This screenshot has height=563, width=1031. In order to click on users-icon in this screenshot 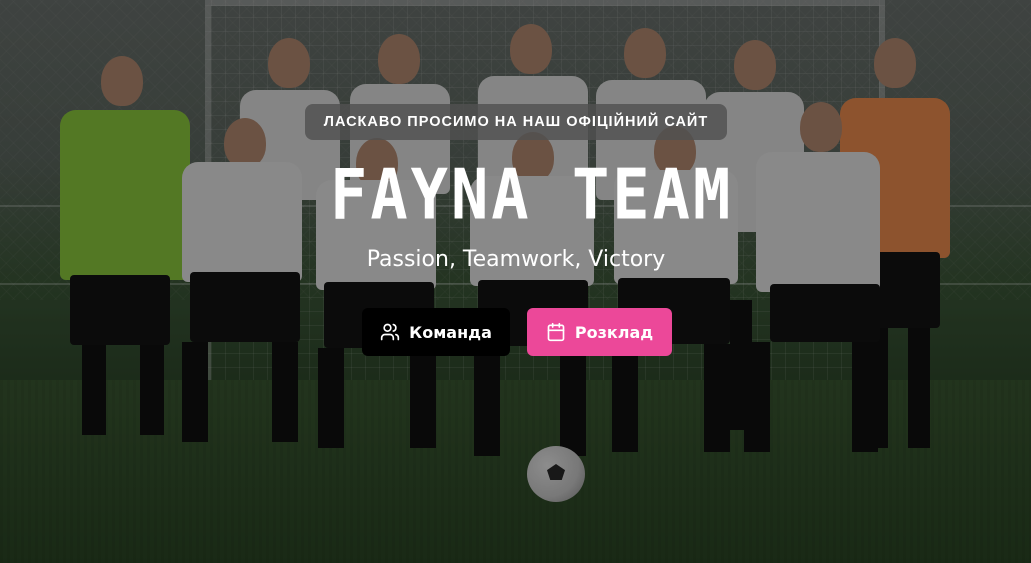, I will do `click(390, 332)`.